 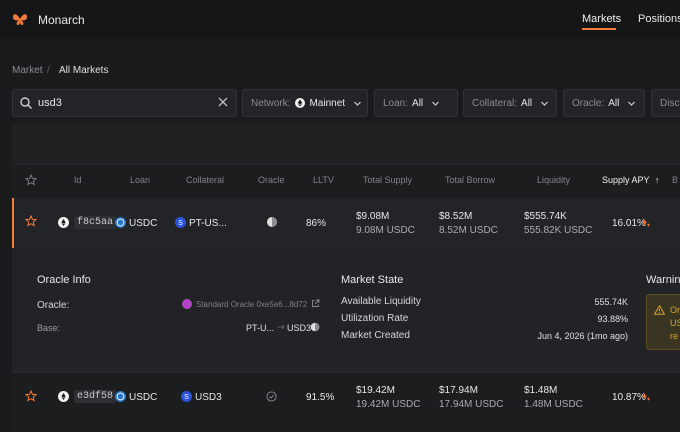 What do you see at coordinates (95, 396) in the screenshot?
I see `market-id: e3df58` at bounding box center [95, 396].